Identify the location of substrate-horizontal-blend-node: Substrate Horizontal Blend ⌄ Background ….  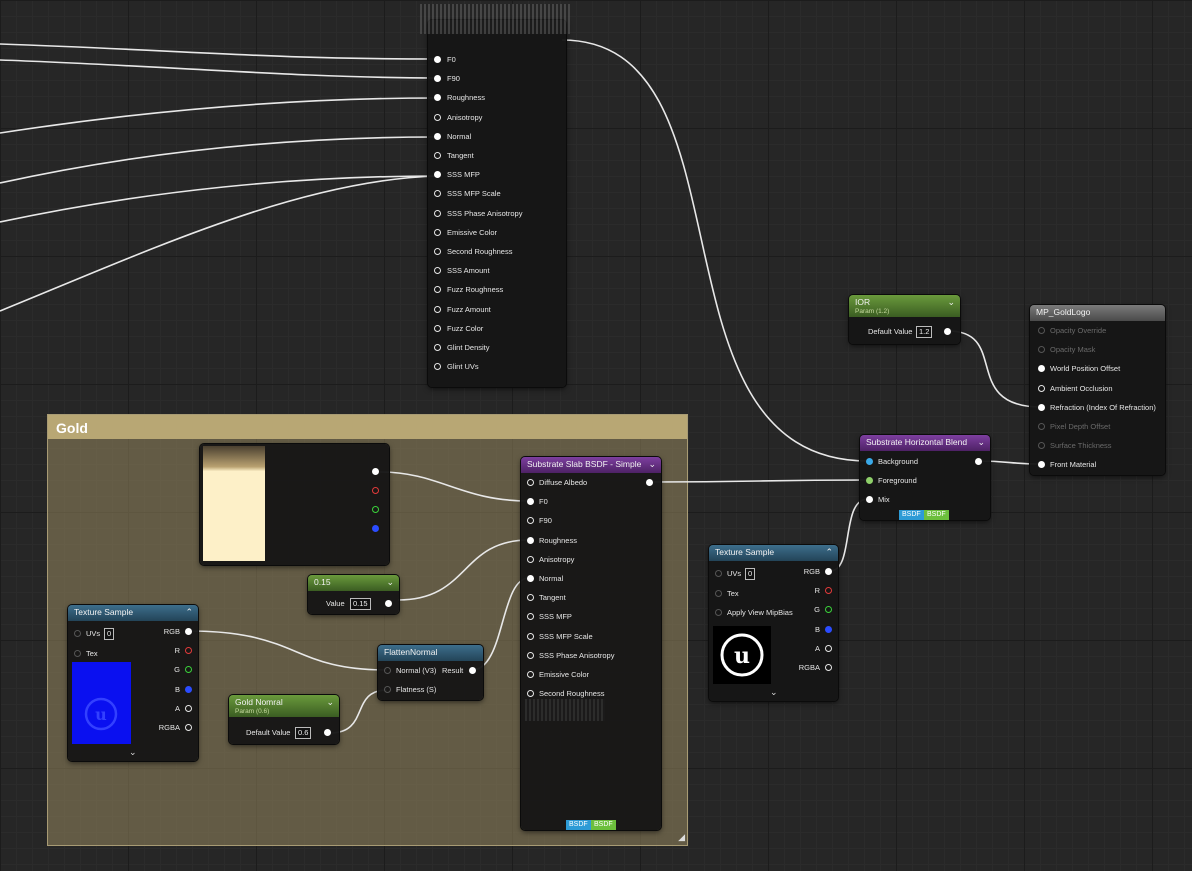
(925, 477).